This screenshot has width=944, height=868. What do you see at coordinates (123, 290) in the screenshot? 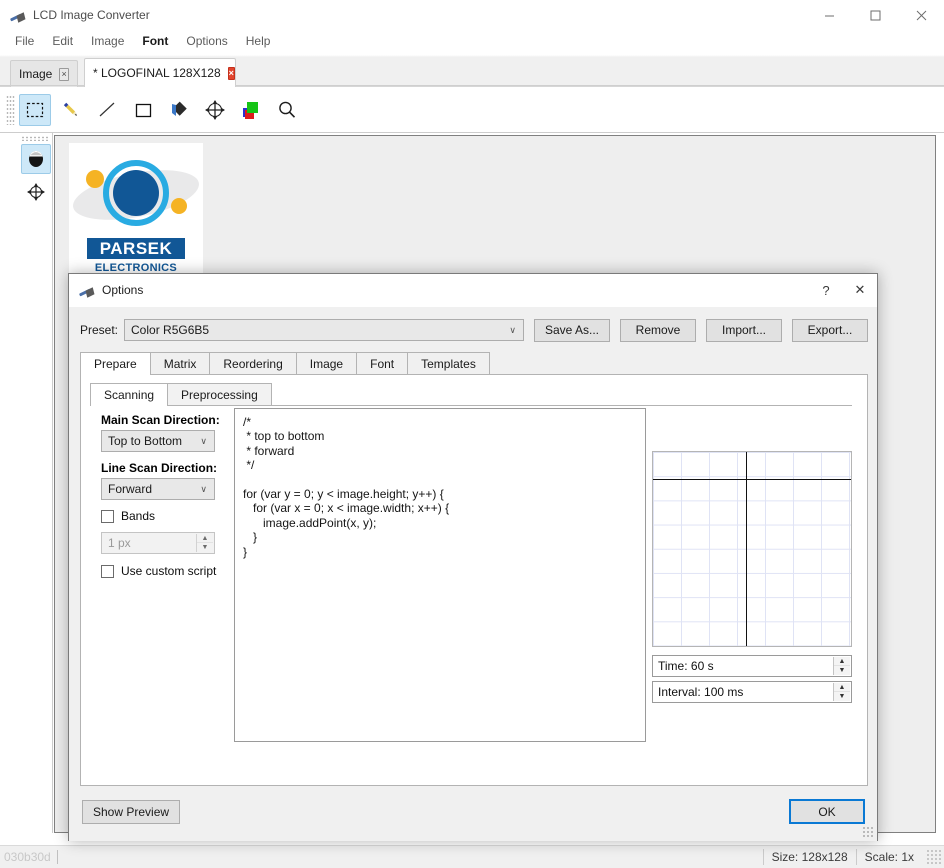
I see `options-dialog-title: Options` at bounding box center [123, 290].